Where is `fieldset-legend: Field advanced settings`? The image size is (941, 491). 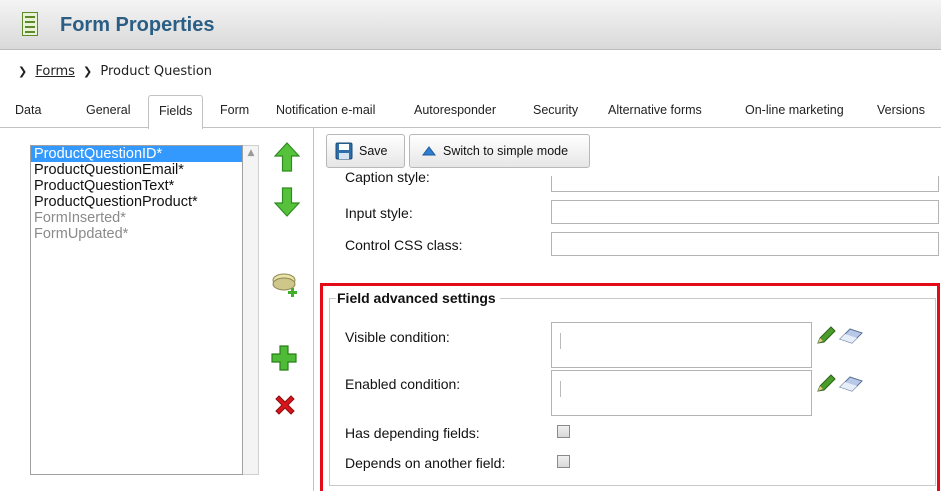
fieldset-legend: Field advanced settings is located at coordinates (418, 298).